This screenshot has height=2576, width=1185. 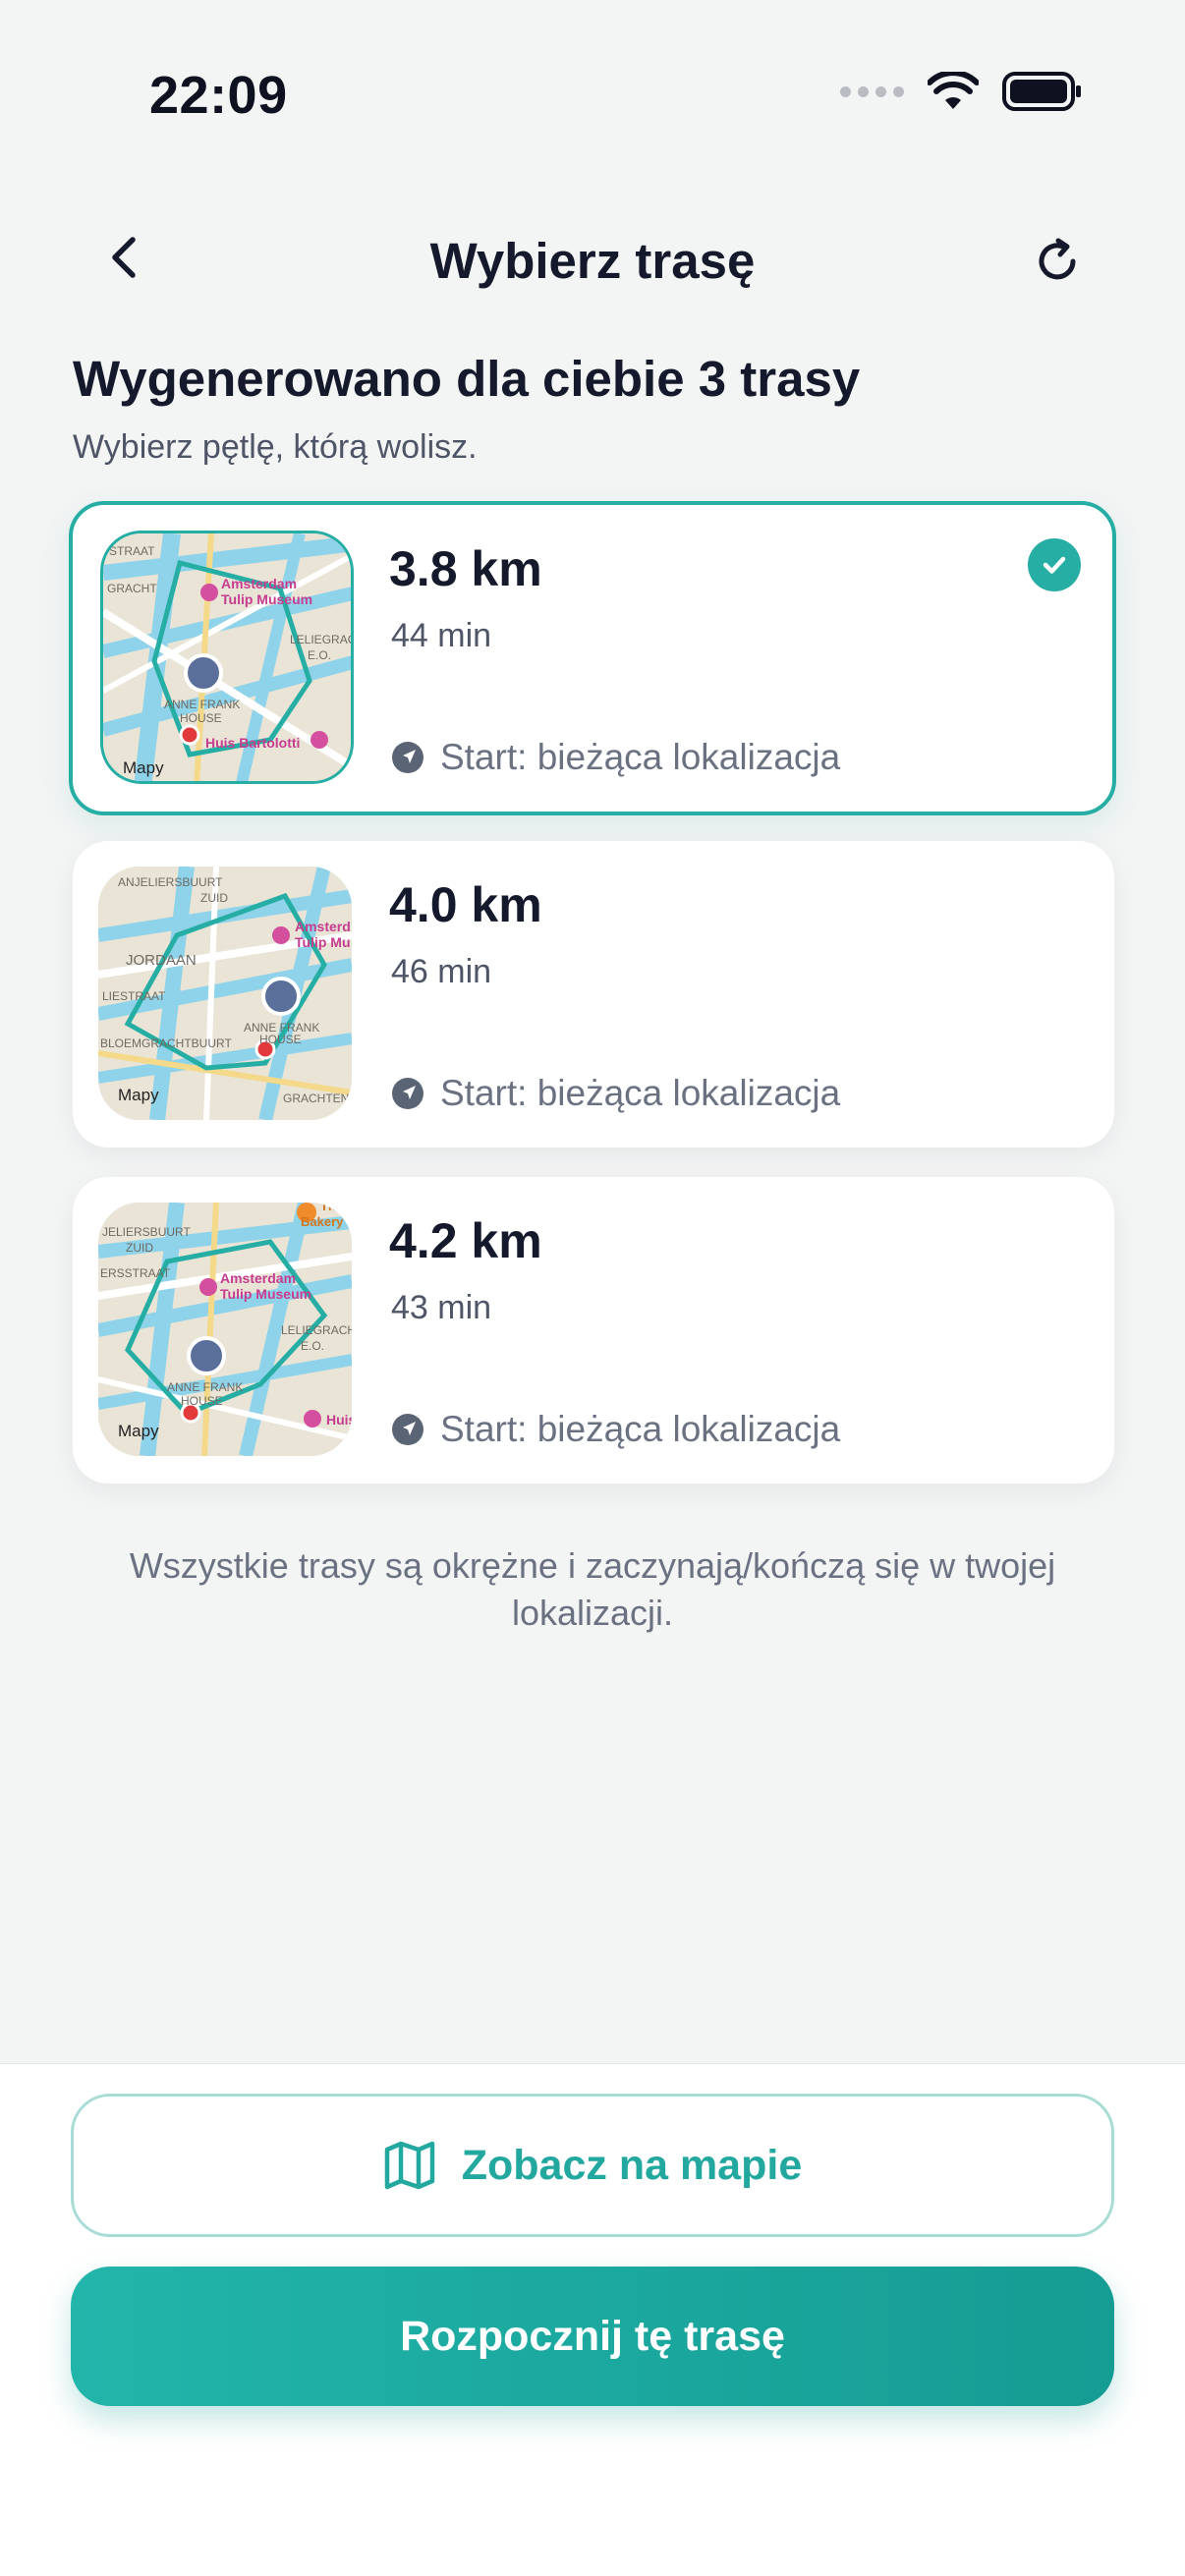 What do you see at coordinates (166, 1043) in the screenshot?
I see `map-label: BLOEMGRACHTBUURT` at bounding box center [166, 1043].